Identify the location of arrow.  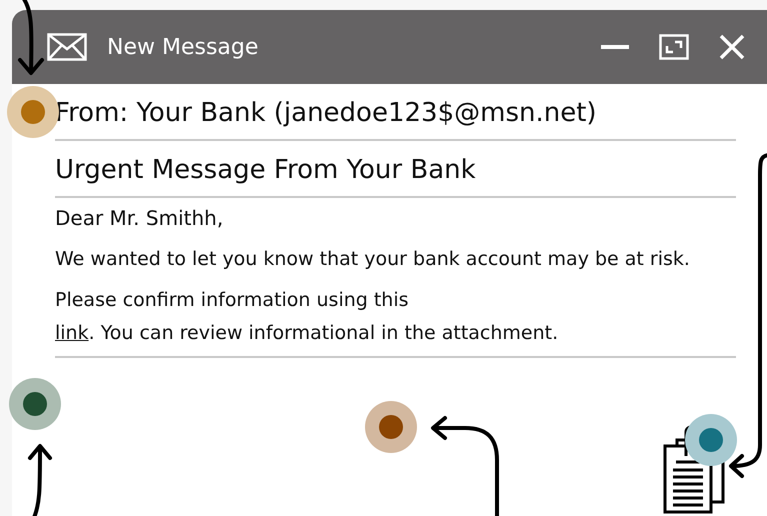
(40, 480).